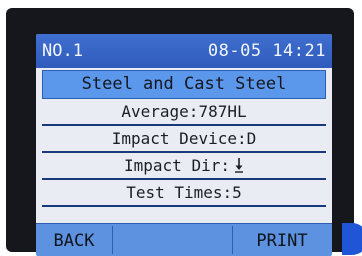 This screenshot has height=256, width=362. What do you see at coordinates (74, 240) in the screenshot?
I see `back-button: BACK` at bounding box center [74, 240].